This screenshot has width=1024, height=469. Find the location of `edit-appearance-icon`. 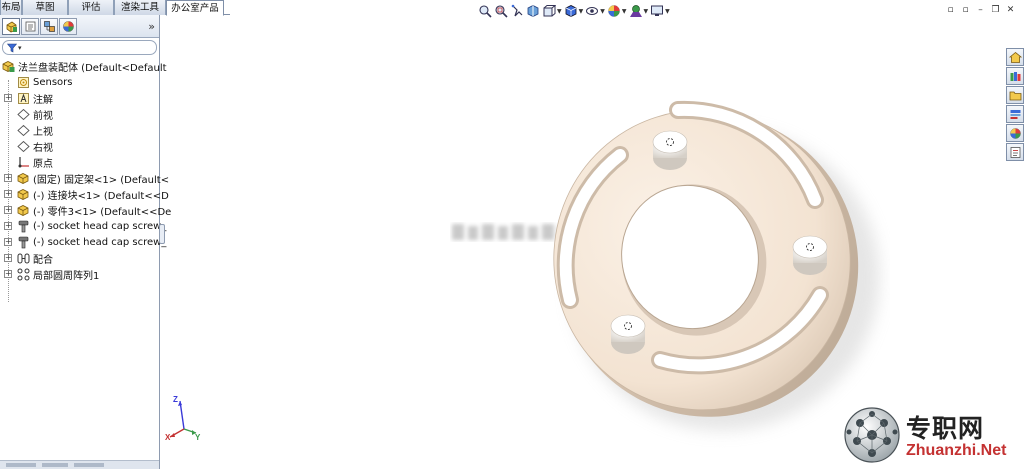

edit-appearance-icon is located at coordinates (614, 11).